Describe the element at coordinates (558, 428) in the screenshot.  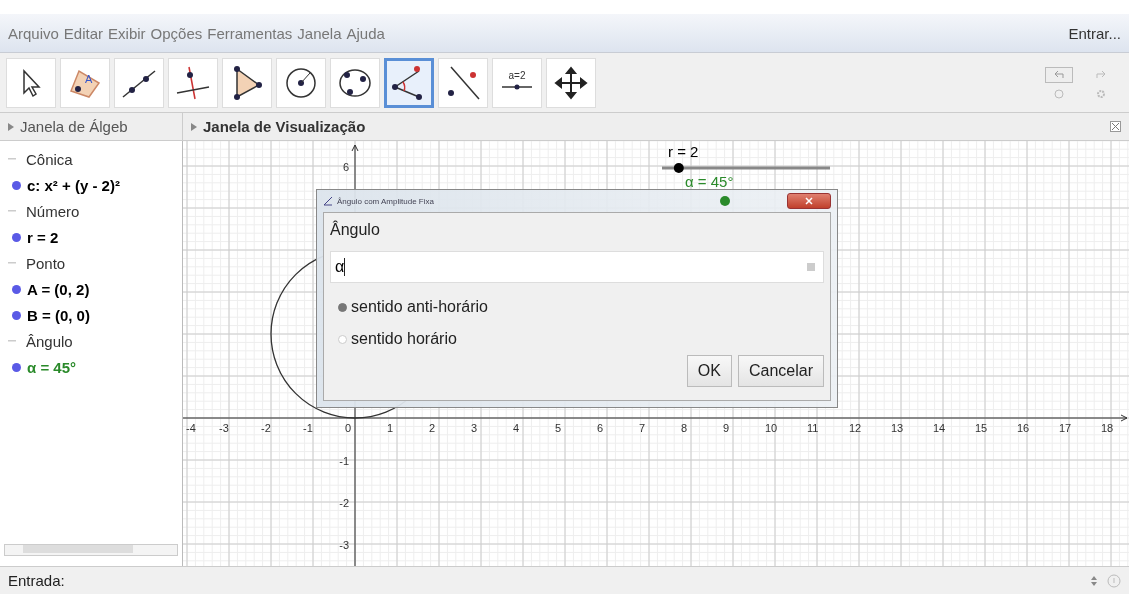
I see `axis-label: 5` at that location.